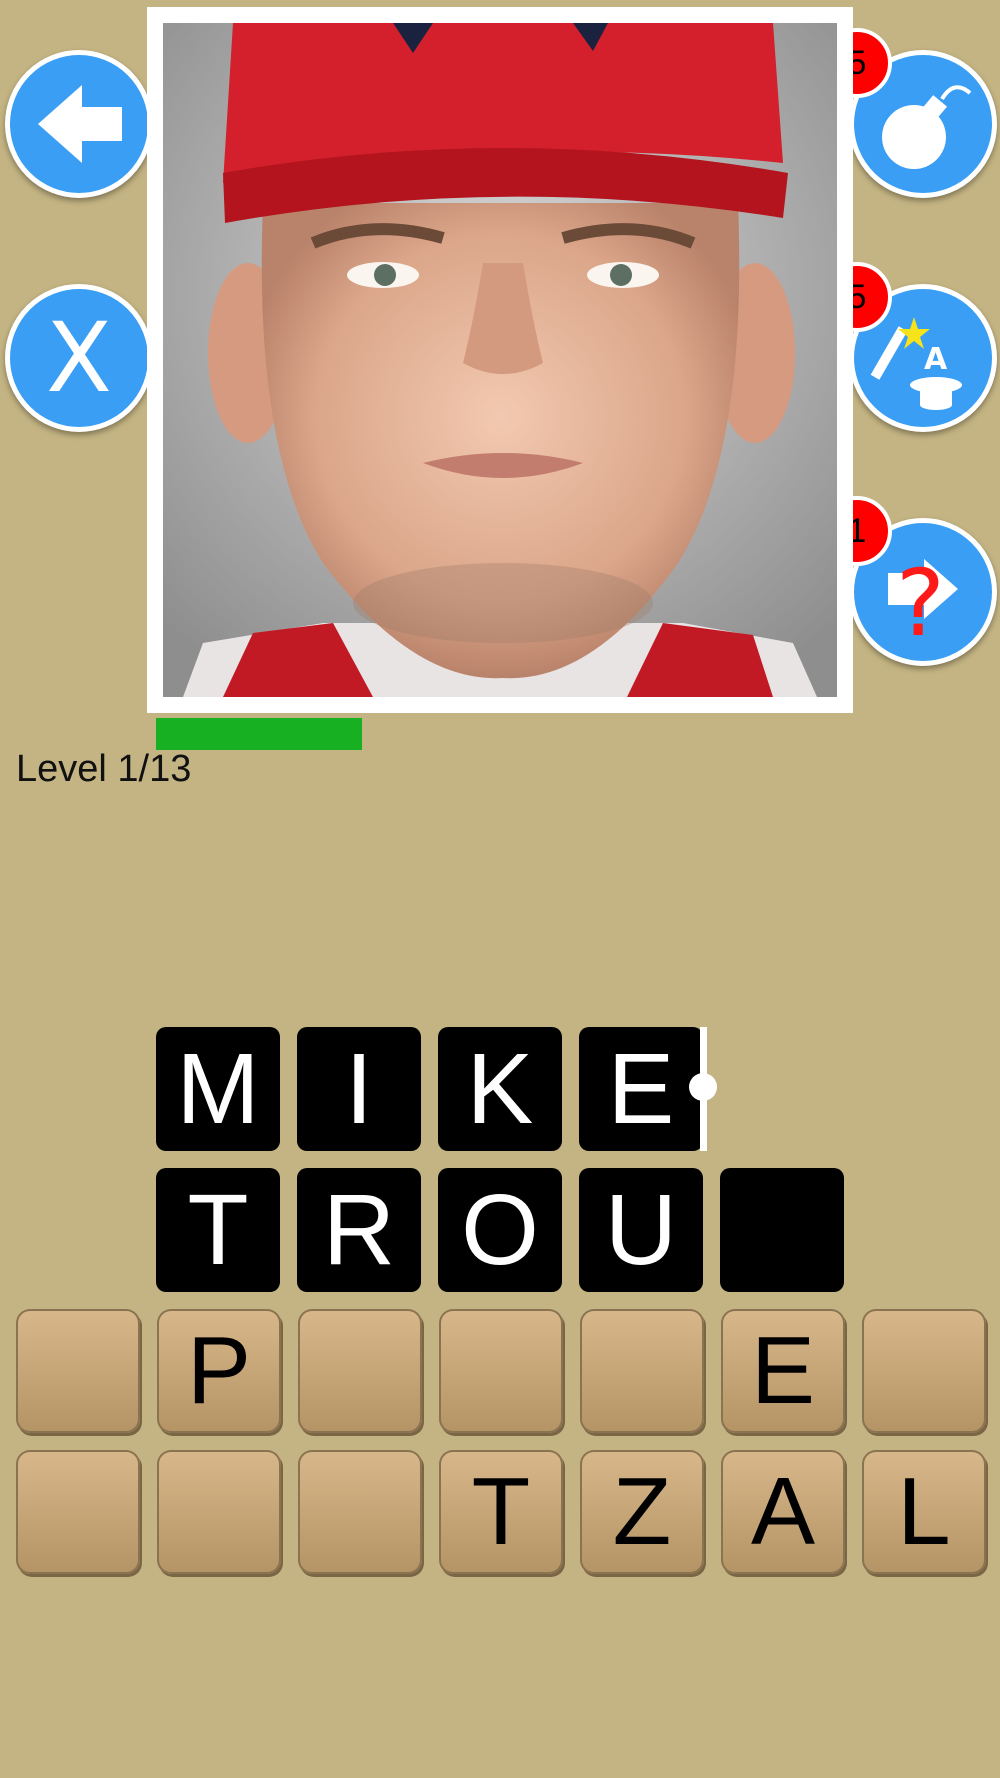  What do you see at coordinates (501, 1512) in the screenshot?
I see `letter-tile: T` at bounding box center [501, 1512].